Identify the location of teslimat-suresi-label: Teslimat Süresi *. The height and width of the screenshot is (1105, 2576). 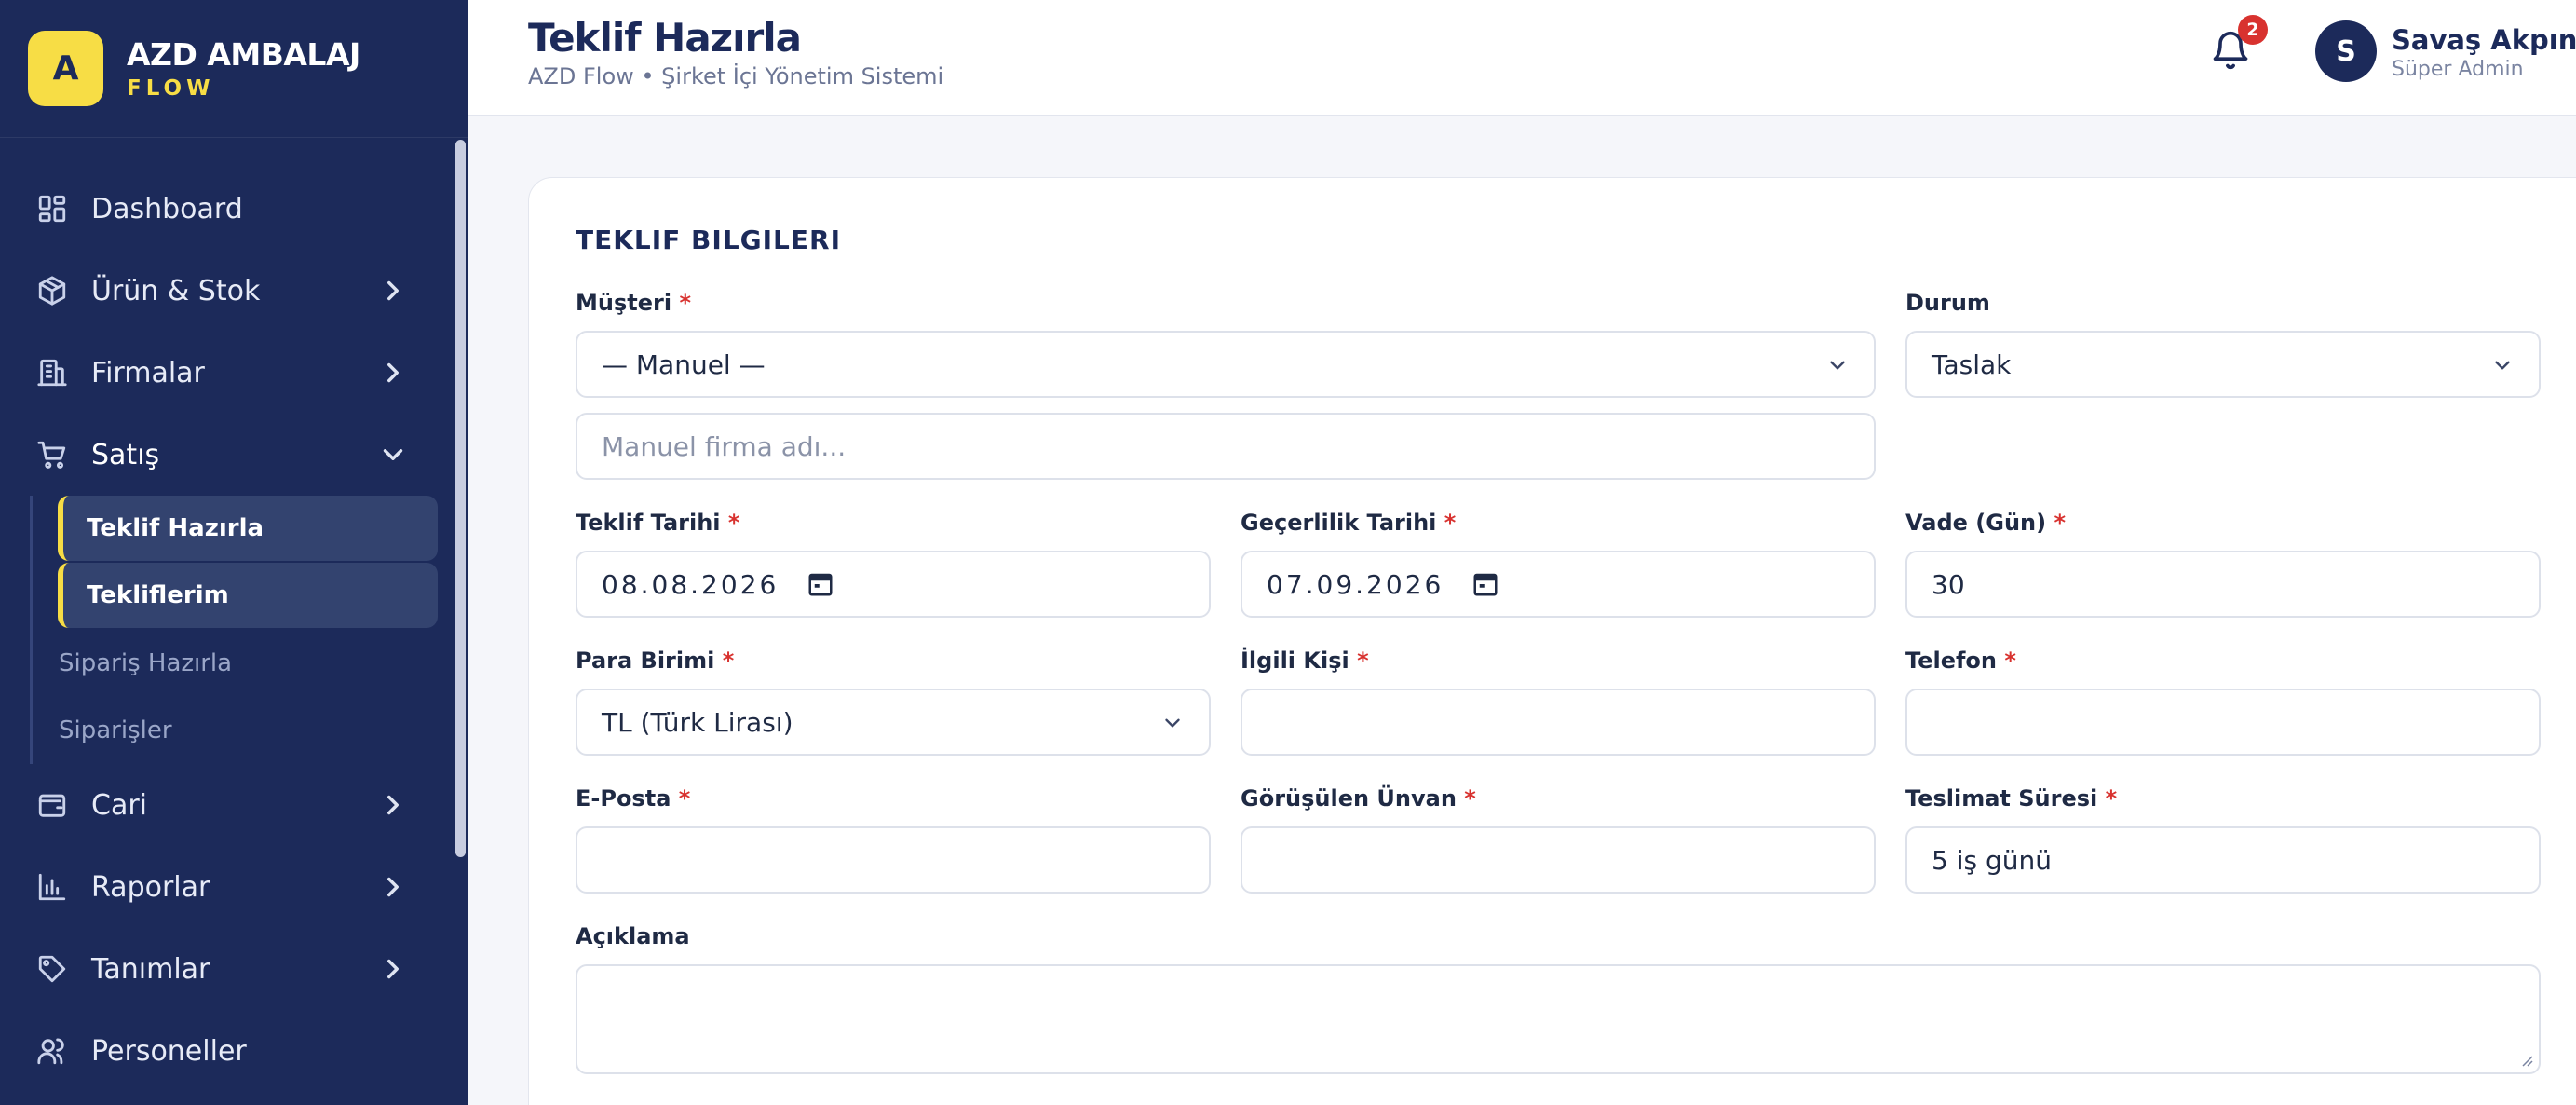
(2011, 798).